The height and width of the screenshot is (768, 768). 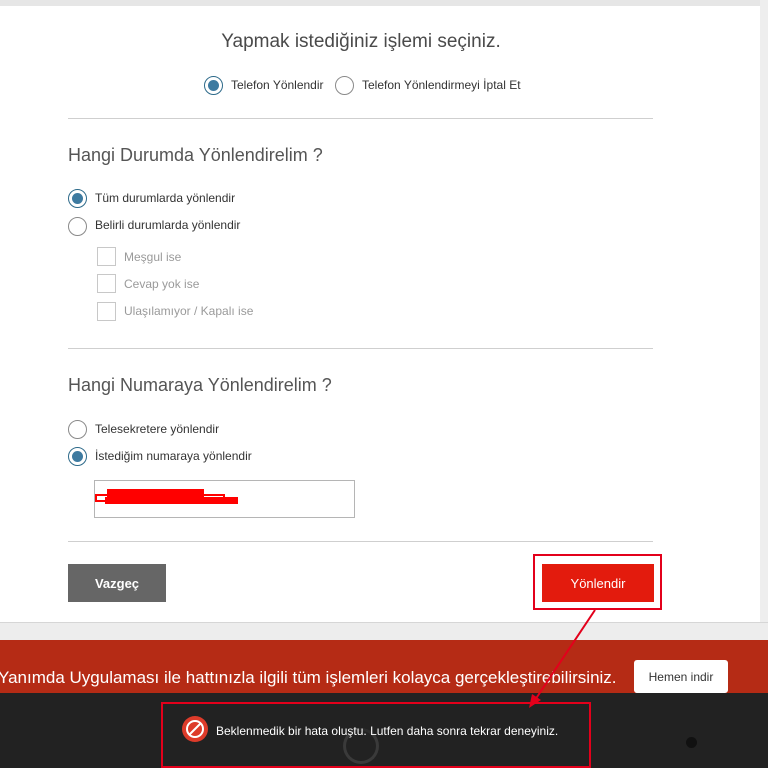 I want to click on radio-telefon-yonlendir, so click(x=213, y=85).